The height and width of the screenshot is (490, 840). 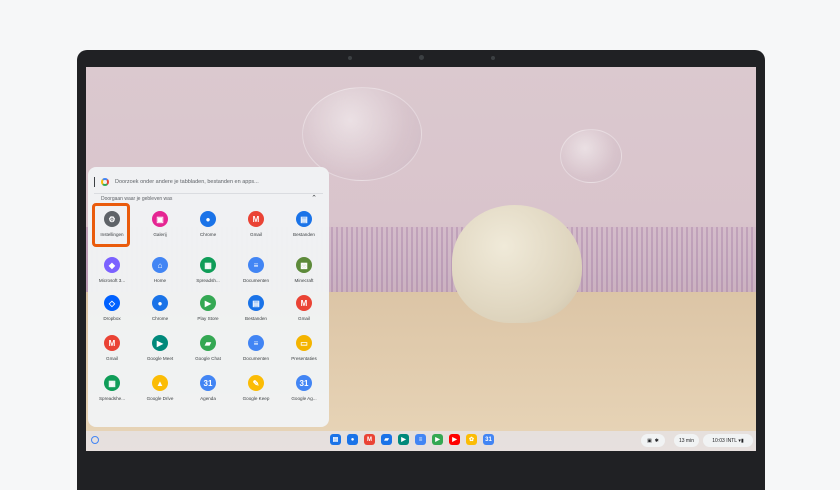 What do you see at coordinates (314, 198) in the screenshot?
I see `chevron-up-icon: ⌃` at bounding box center [314, 198].